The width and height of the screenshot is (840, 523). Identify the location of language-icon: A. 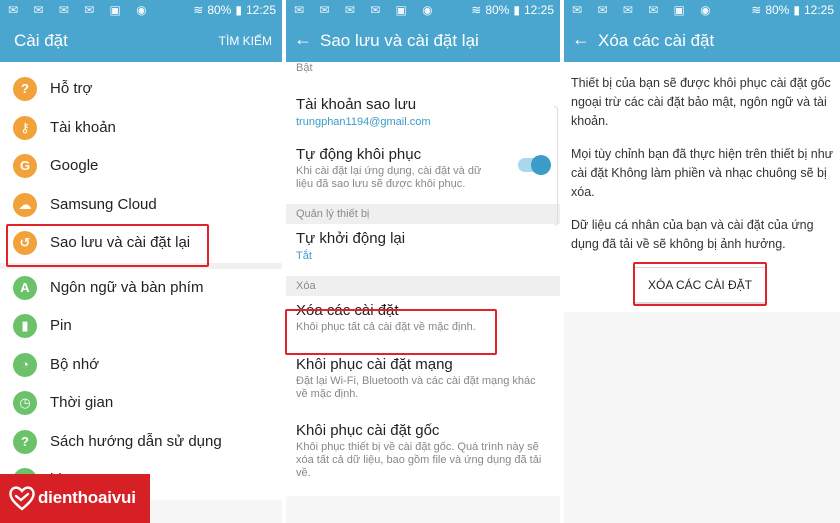
(25, 287).